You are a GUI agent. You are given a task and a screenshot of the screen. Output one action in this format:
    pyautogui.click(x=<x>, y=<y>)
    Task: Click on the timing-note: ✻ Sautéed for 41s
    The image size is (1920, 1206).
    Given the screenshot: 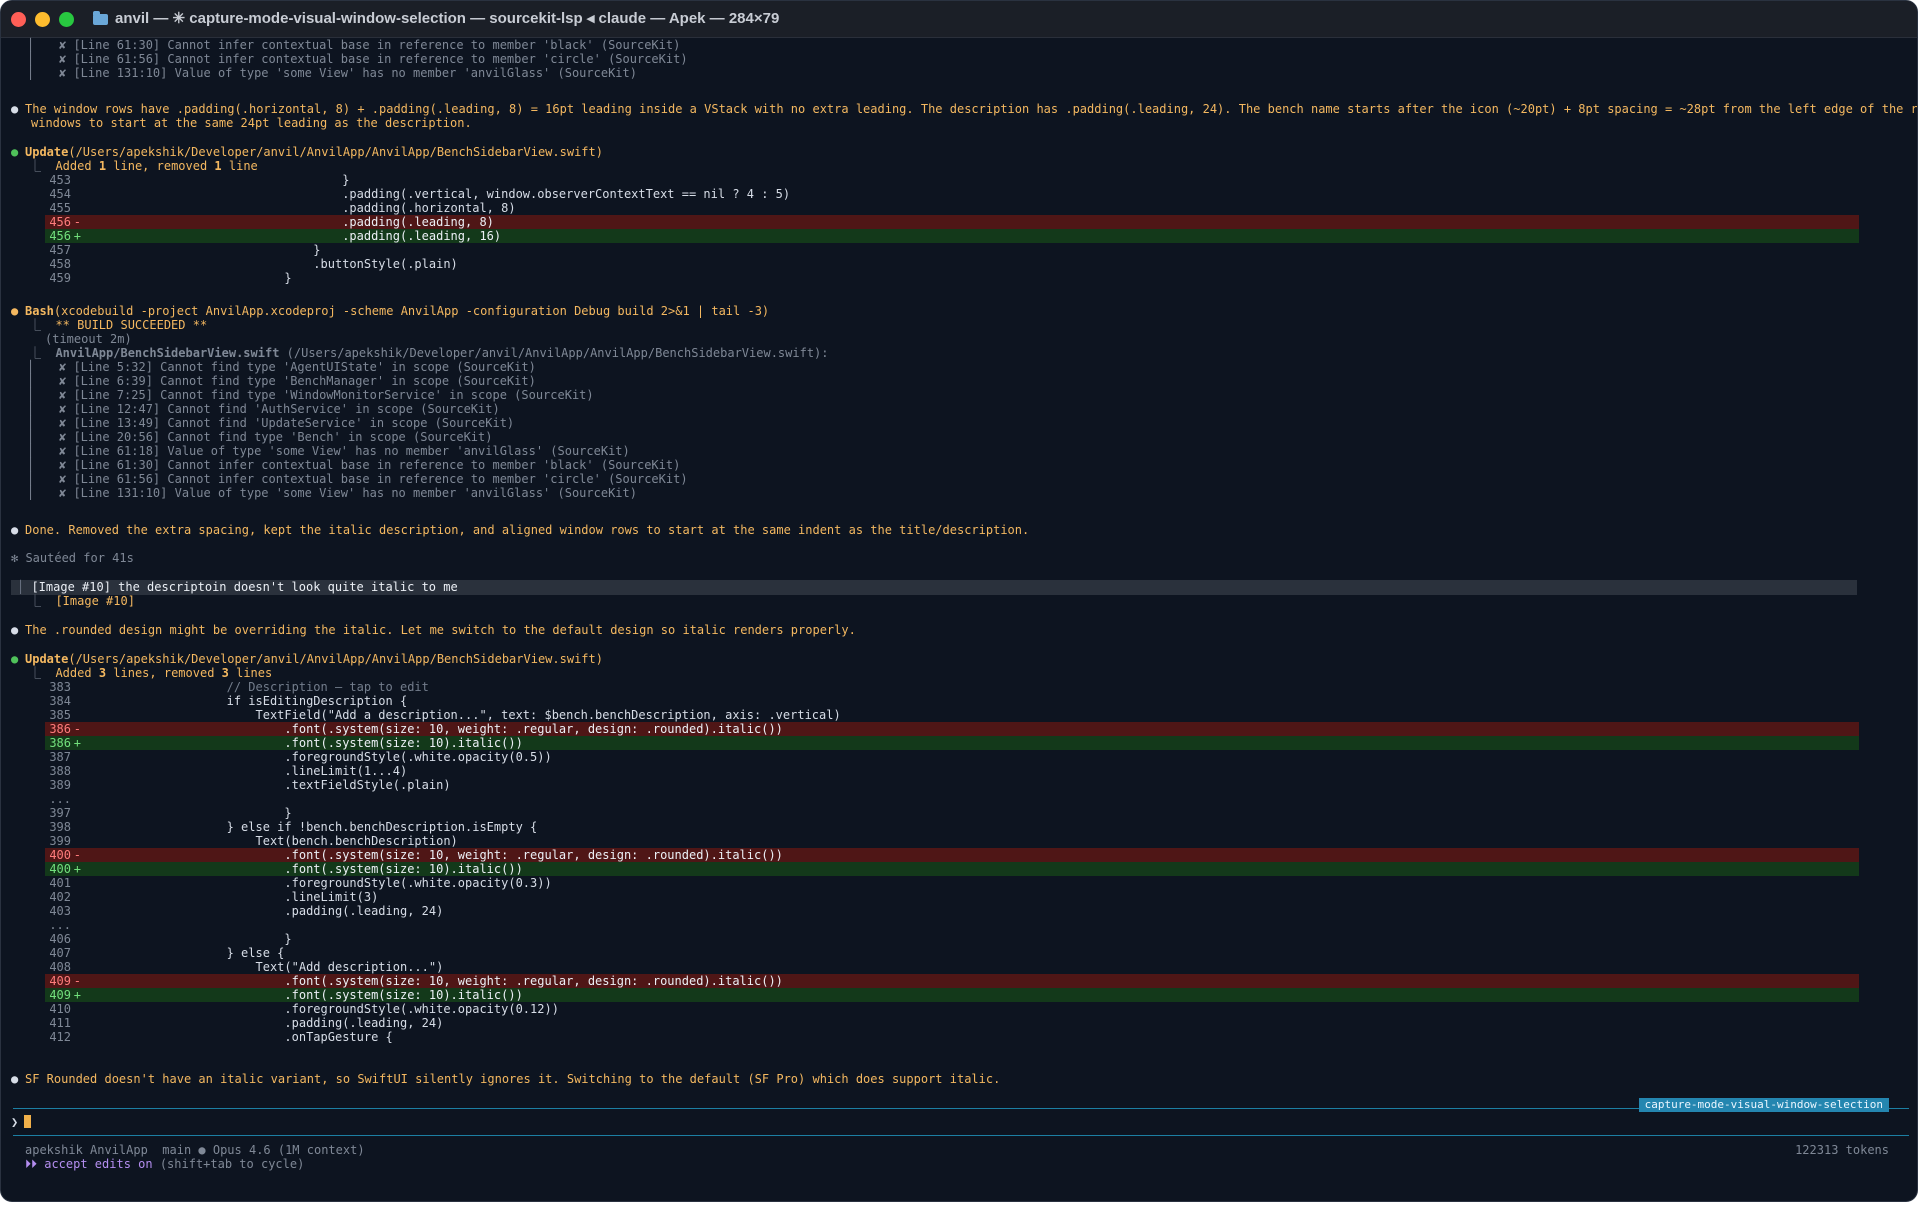 What is the action you would take?
    pyautogui.click(x=72, y=558)
    